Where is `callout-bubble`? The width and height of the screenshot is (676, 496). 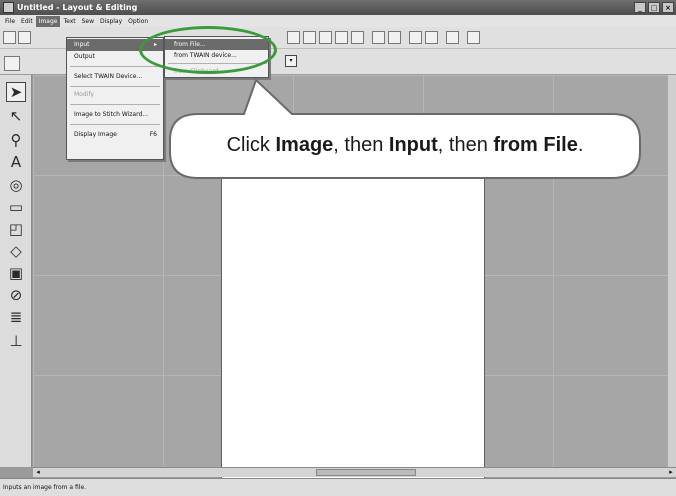
callout-bubble is located at coordinates (405, 128).